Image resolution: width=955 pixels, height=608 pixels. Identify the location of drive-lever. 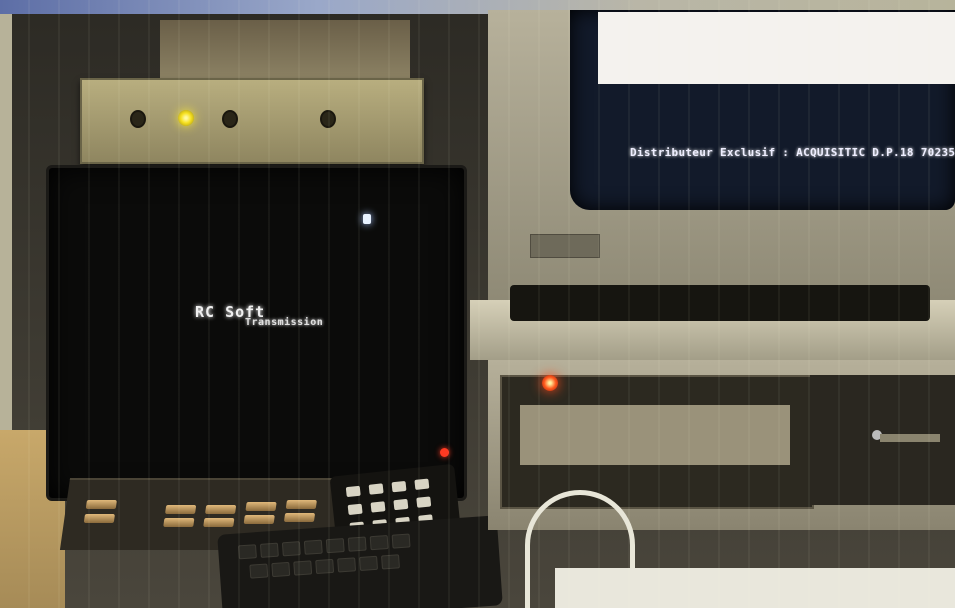
(910, 438).